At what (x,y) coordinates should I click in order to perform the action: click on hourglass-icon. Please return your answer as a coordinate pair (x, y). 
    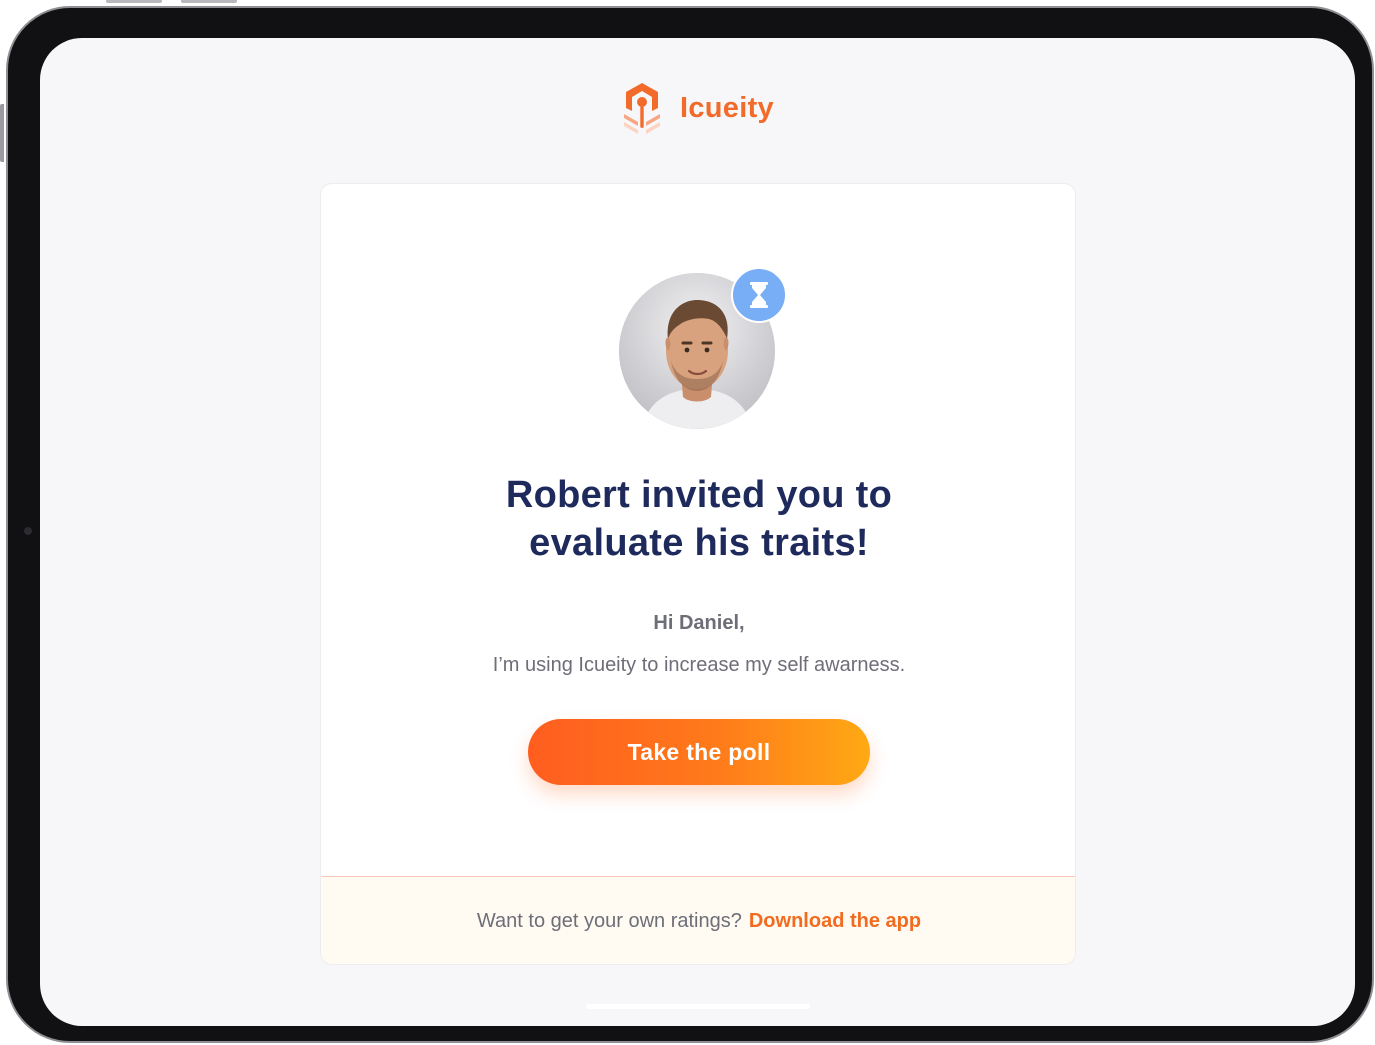
    Looking at the image, I should click on (759, 295).